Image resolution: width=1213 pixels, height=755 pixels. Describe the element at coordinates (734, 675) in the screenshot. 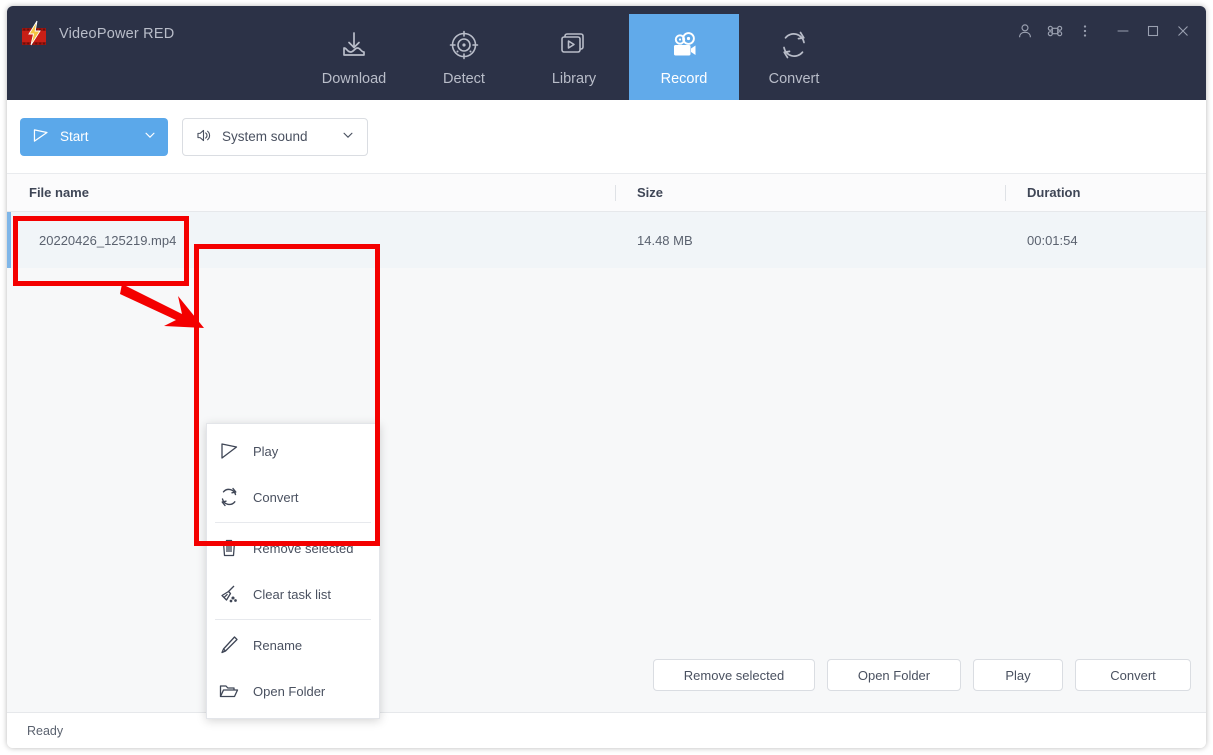

I see `remove-selected-button: Remove selected` at that location.